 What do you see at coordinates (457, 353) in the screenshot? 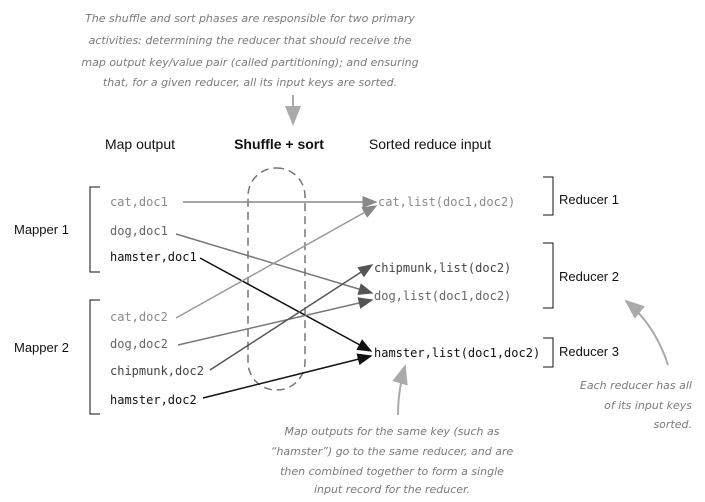
I see `reduce-item: hamster,list(doc1,doc2)` at bounding box center [457, 353].